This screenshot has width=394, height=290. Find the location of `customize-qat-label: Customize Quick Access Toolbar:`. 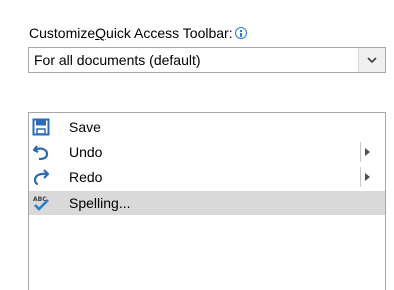

customize-qat-label: Customize Quick Access Toolbar: is located at coordinates (138, 33).